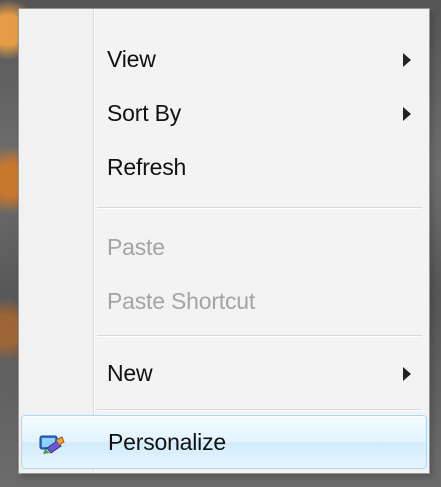 This screenshot has width=441, height=487. What do you see at coordinates (136, 247) in the screenshot?
I see `menu-item-label: Paste` at bounding box center [136, 247].